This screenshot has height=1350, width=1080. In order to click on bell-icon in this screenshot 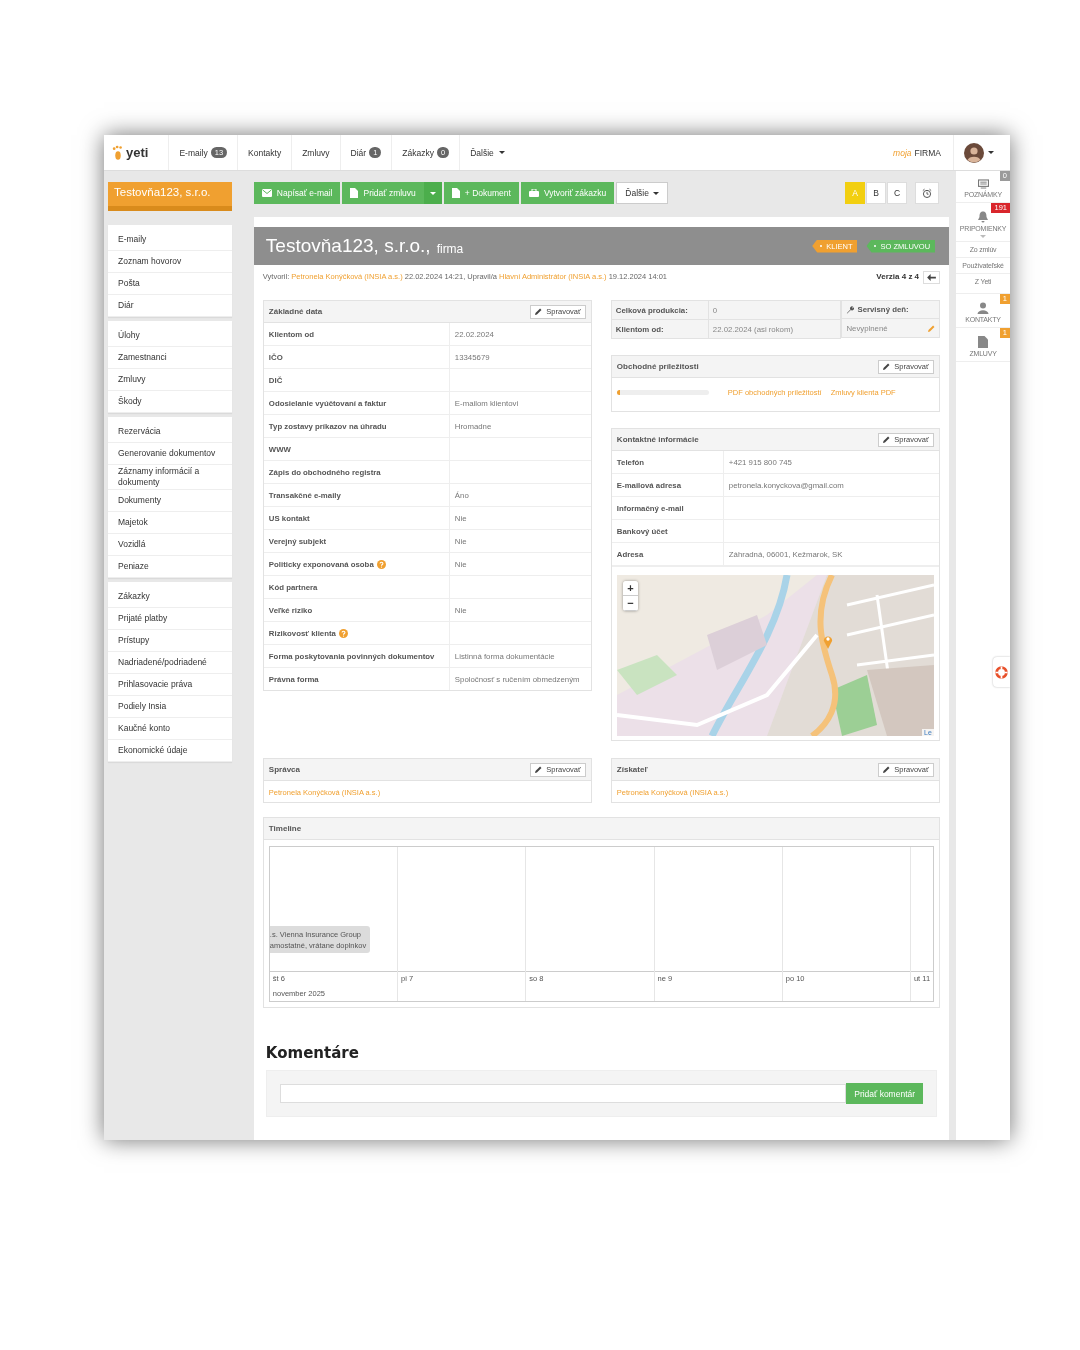, I will do `click(983, 217)`.